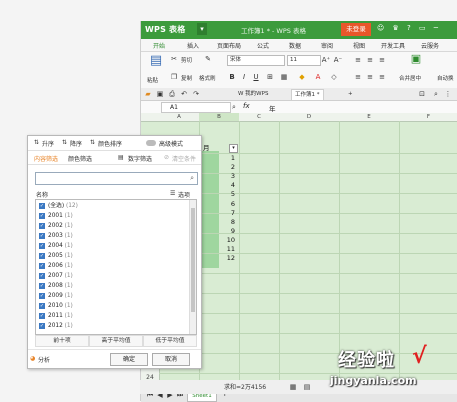 This screenshot has height=402, width=457. Describe the element at coordinates (228, 258) in the screenshot. I see `cell-month: 12` at that location.